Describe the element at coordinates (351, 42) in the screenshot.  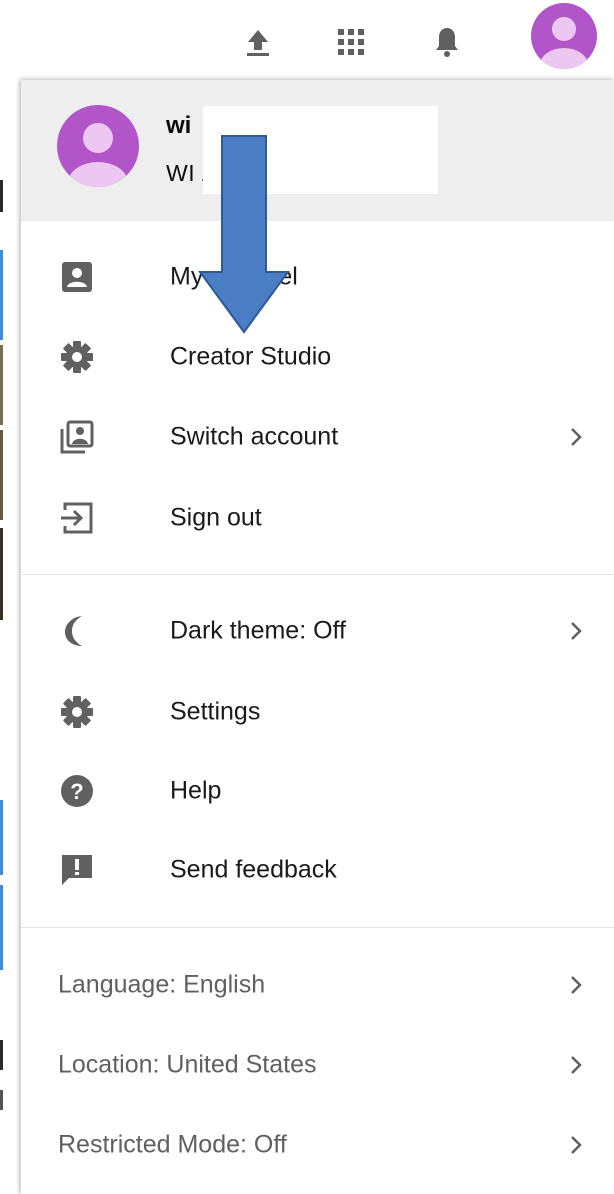
I see `apps-grid-icon` at that location.